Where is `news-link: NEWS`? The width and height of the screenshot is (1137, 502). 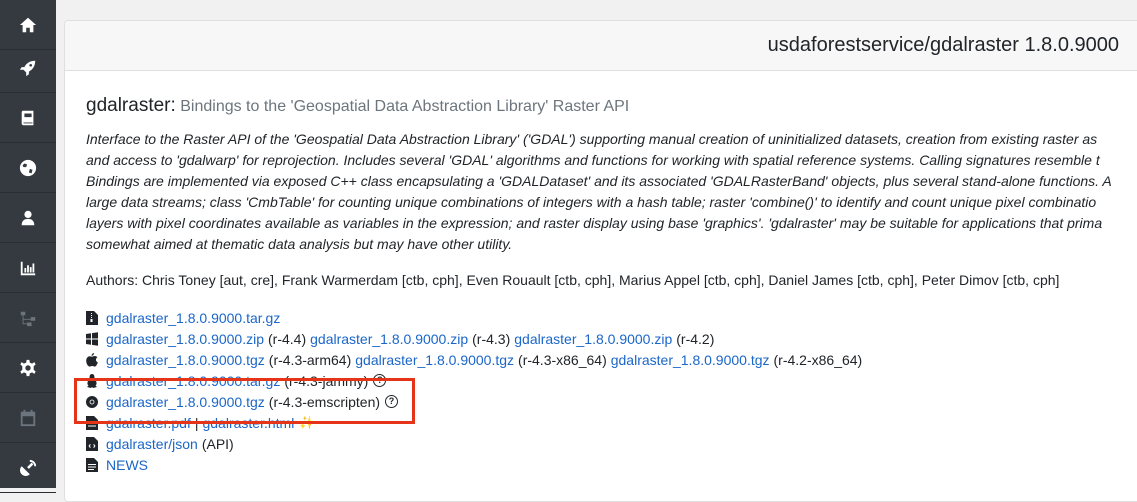
news-link: NEWS is located at coordinates (127, 465).